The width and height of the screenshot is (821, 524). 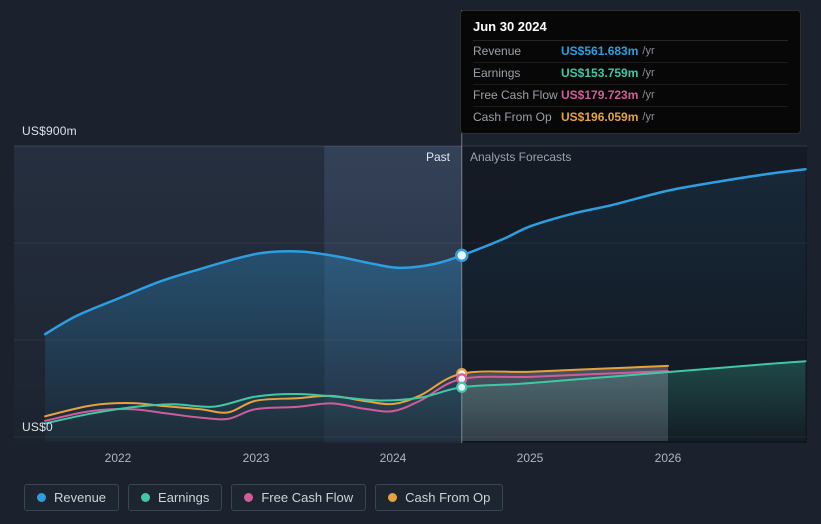 I want to click on tooltip-label: Free Cash Flow, so click(x=515, y=95).